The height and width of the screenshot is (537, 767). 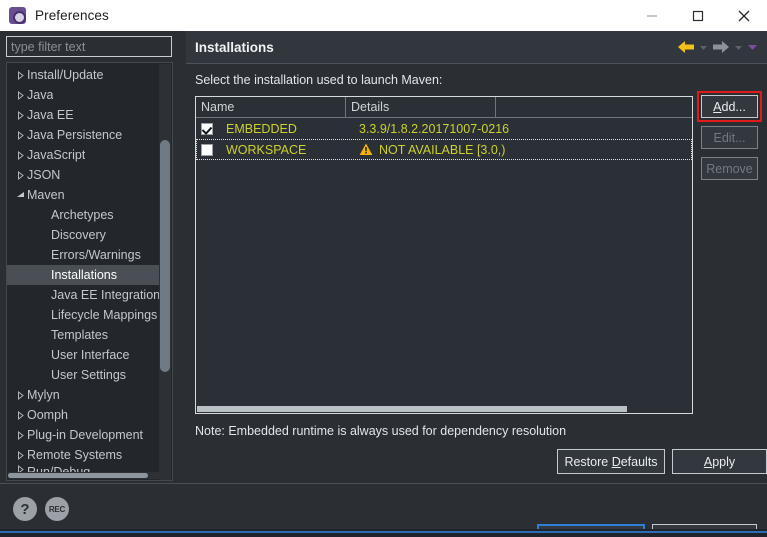 What do you see at coordinates (25, 509) in the screenshot?
I see `help-question-icon: ?` at bounding box center [25, 509].